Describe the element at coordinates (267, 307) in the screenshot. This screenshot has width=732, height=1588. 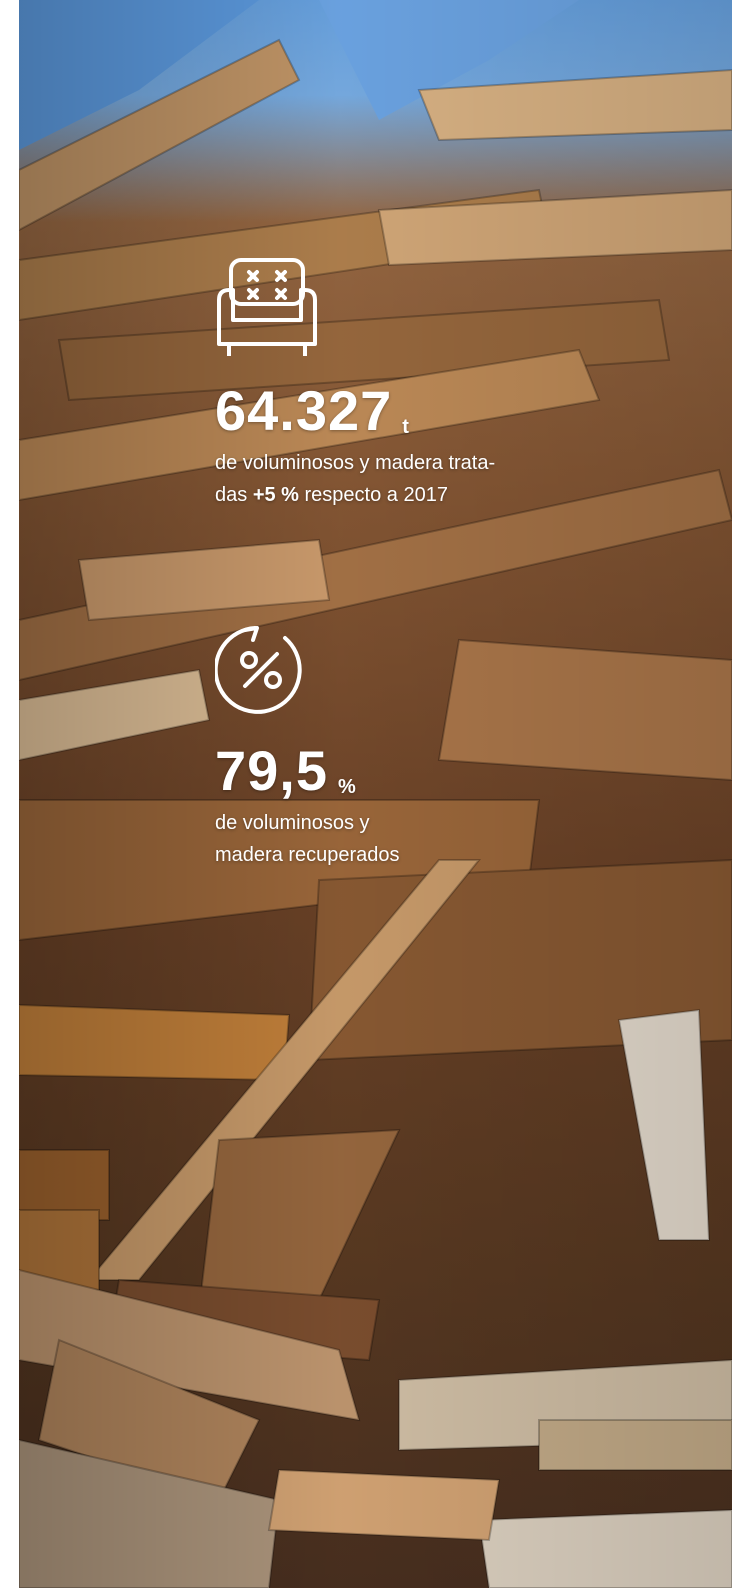
I see `armchair-icon` at that location.